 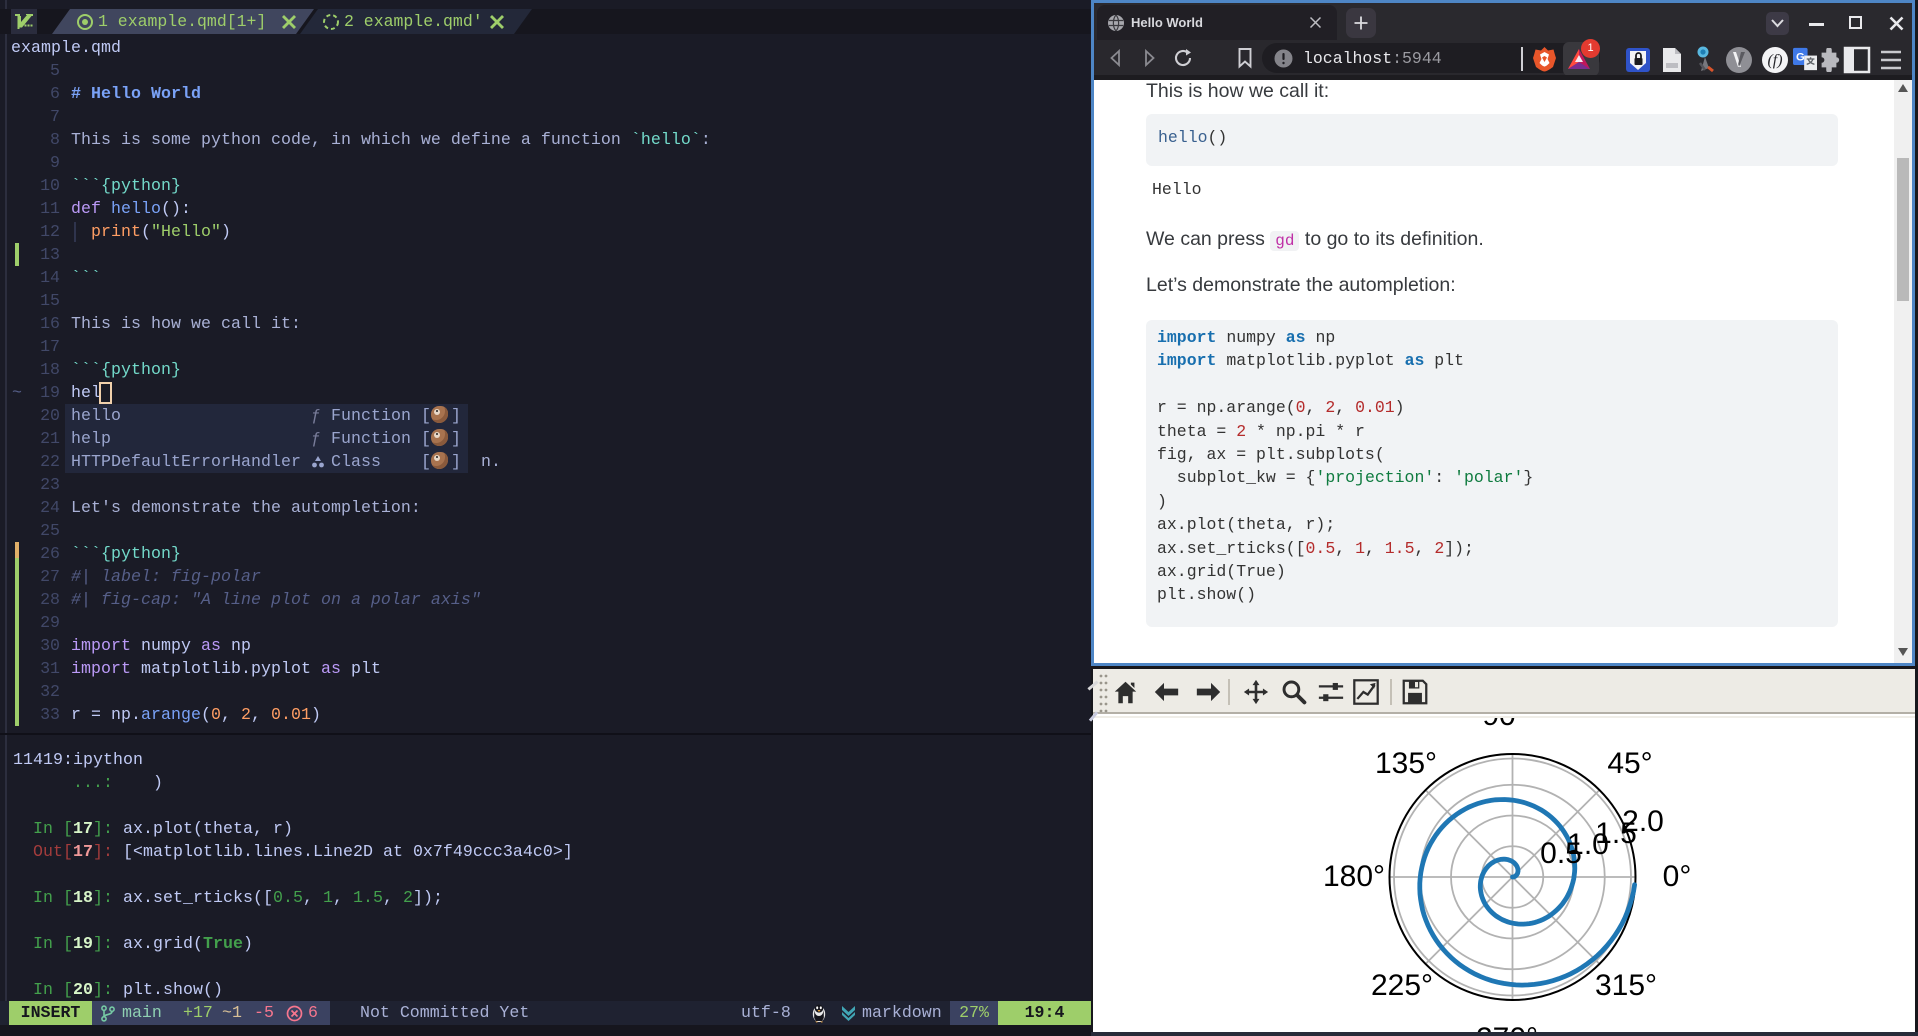 I want to click on svg-text: 180°, so click(x=1354, y=876).